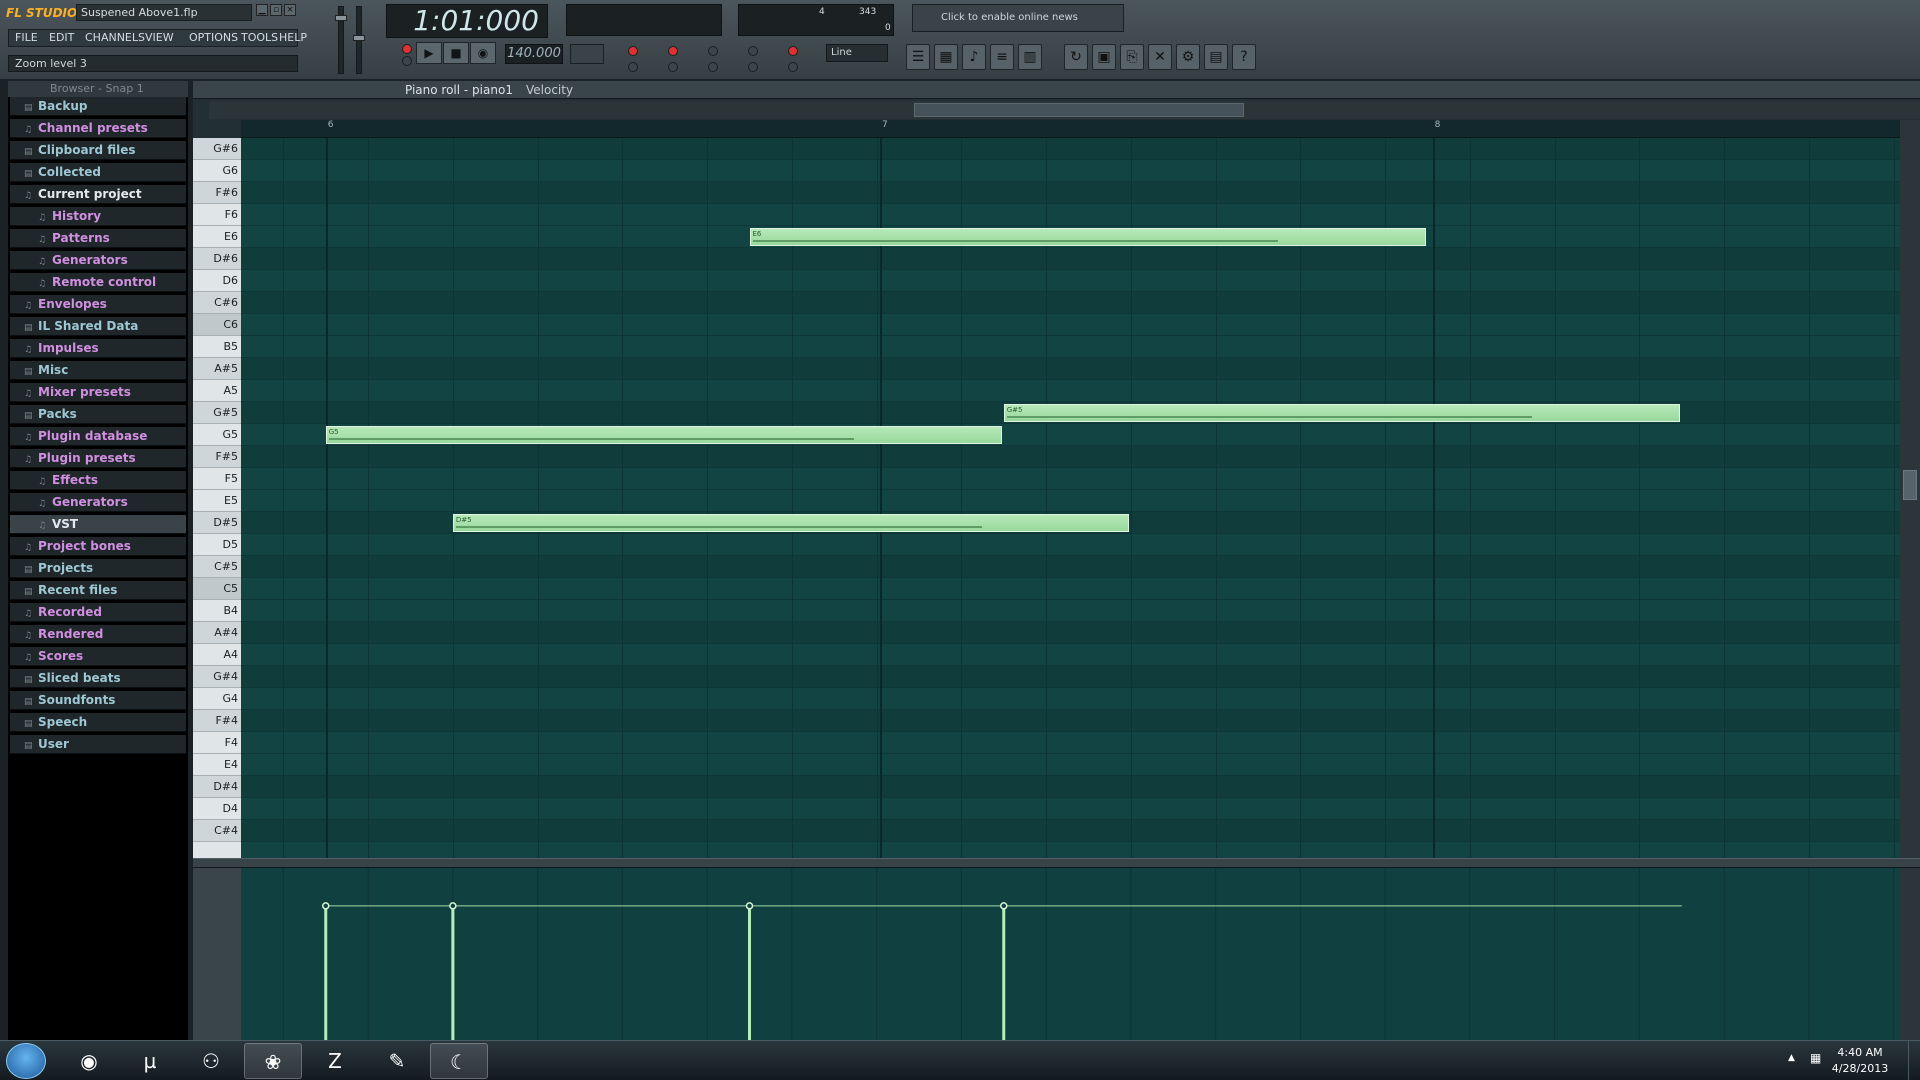 This screenshot has width=1920, height=1080. I want to click on piano-key: G5, so click(217, 435).